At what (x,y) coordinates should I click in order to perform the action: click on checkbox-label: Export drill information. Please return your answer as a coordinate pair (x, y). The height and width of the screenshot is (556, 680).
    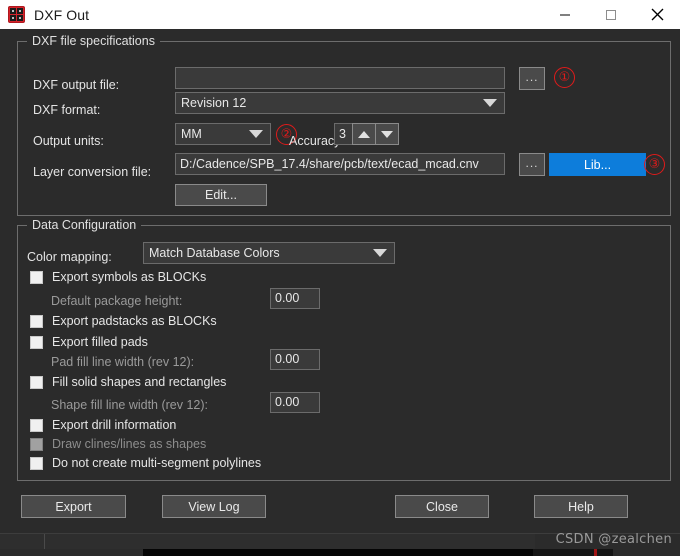
    Looking at the image, I should click on (114, 425).